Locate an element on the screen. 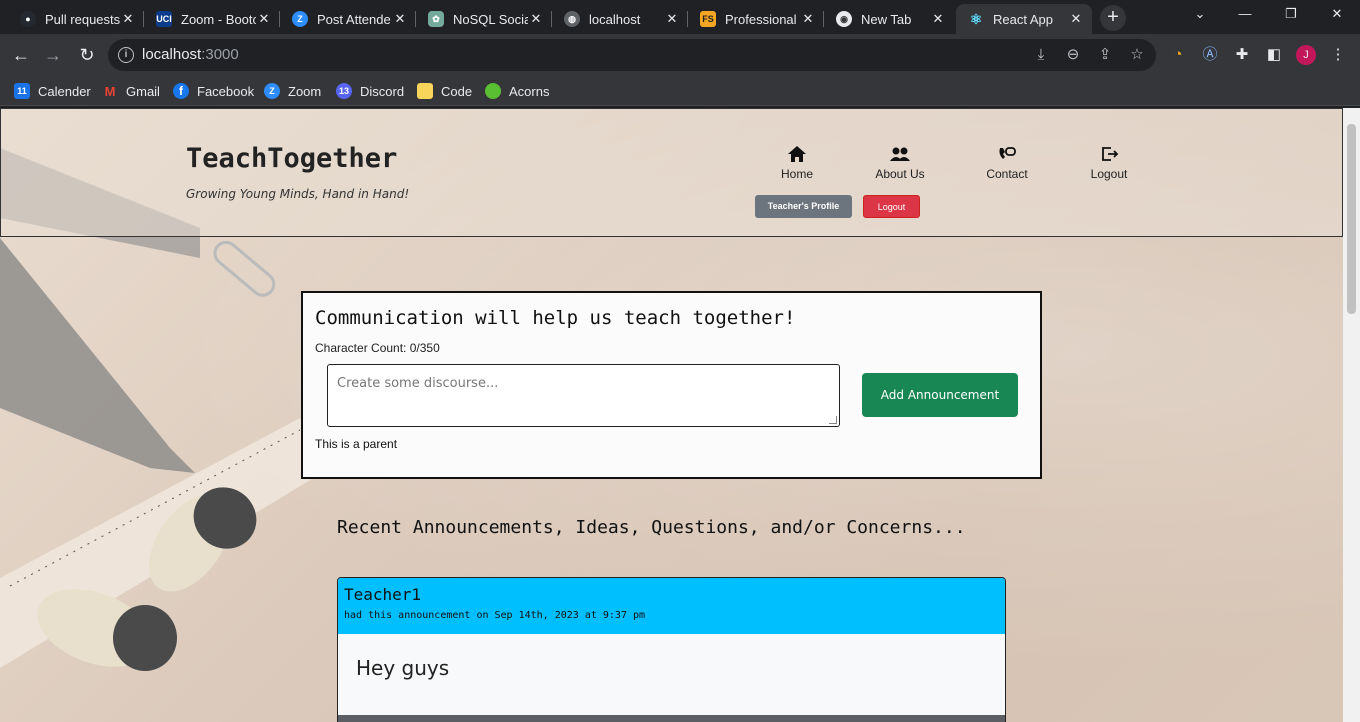 This screenshot has height=722, width=1360. facebook-icon: f is located at coordinates (181, 91).